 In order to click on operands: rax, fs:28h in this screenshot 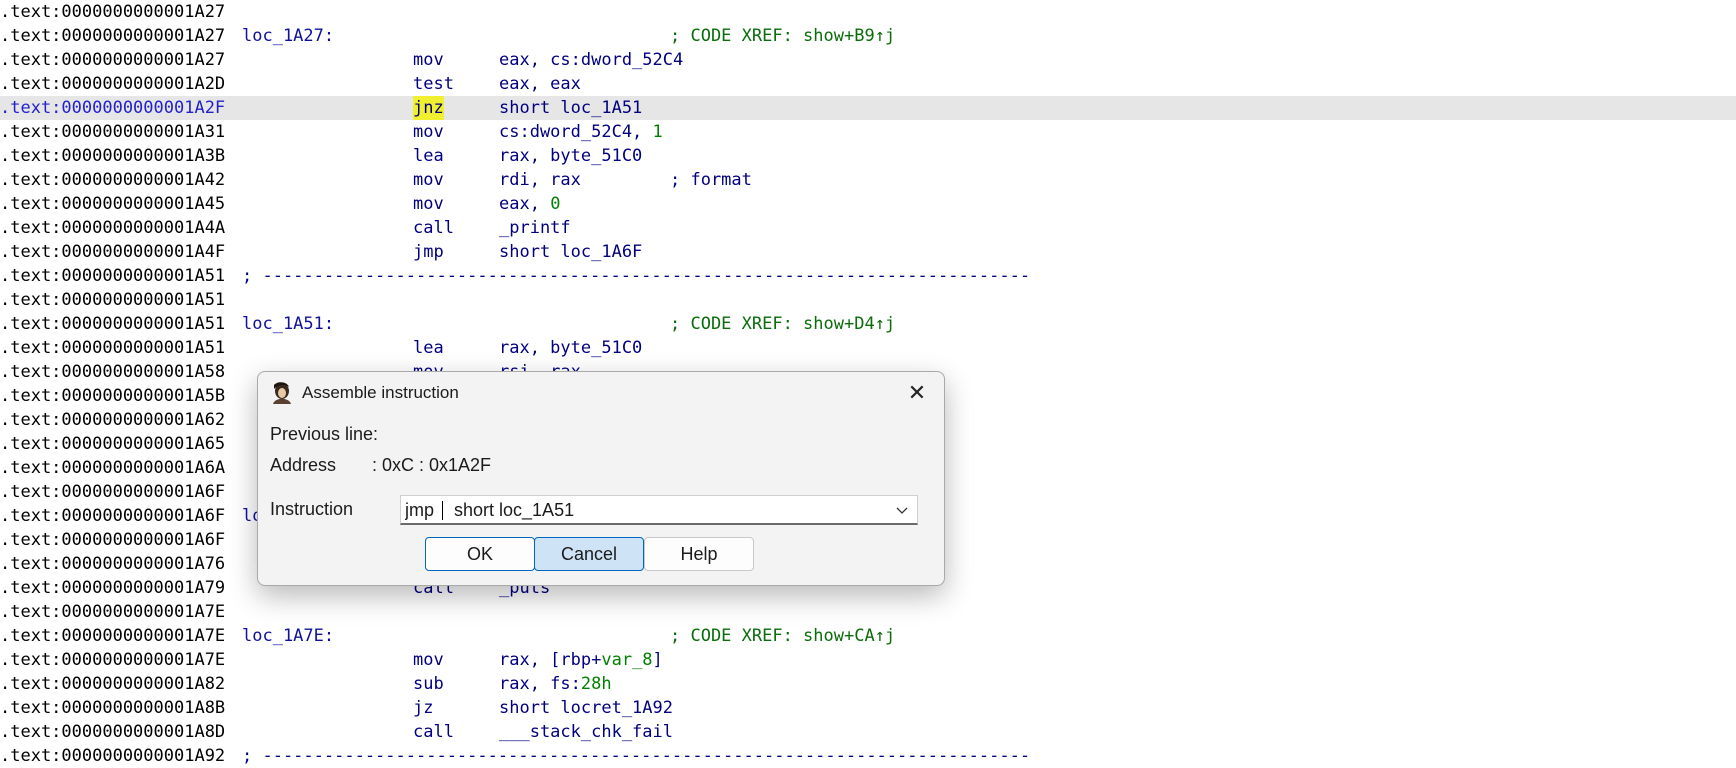, I will do `click(555, 684)`.